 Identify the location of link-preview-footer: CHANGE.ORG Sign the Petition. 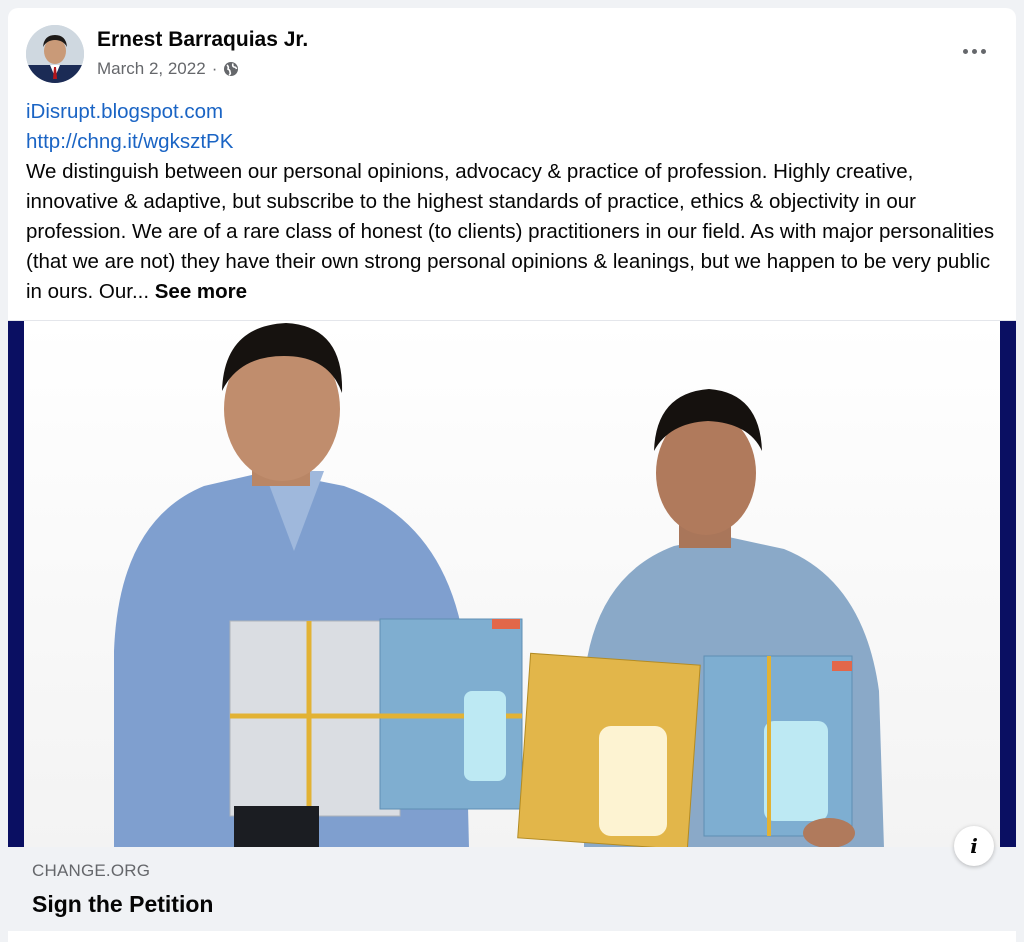
(512, 894).